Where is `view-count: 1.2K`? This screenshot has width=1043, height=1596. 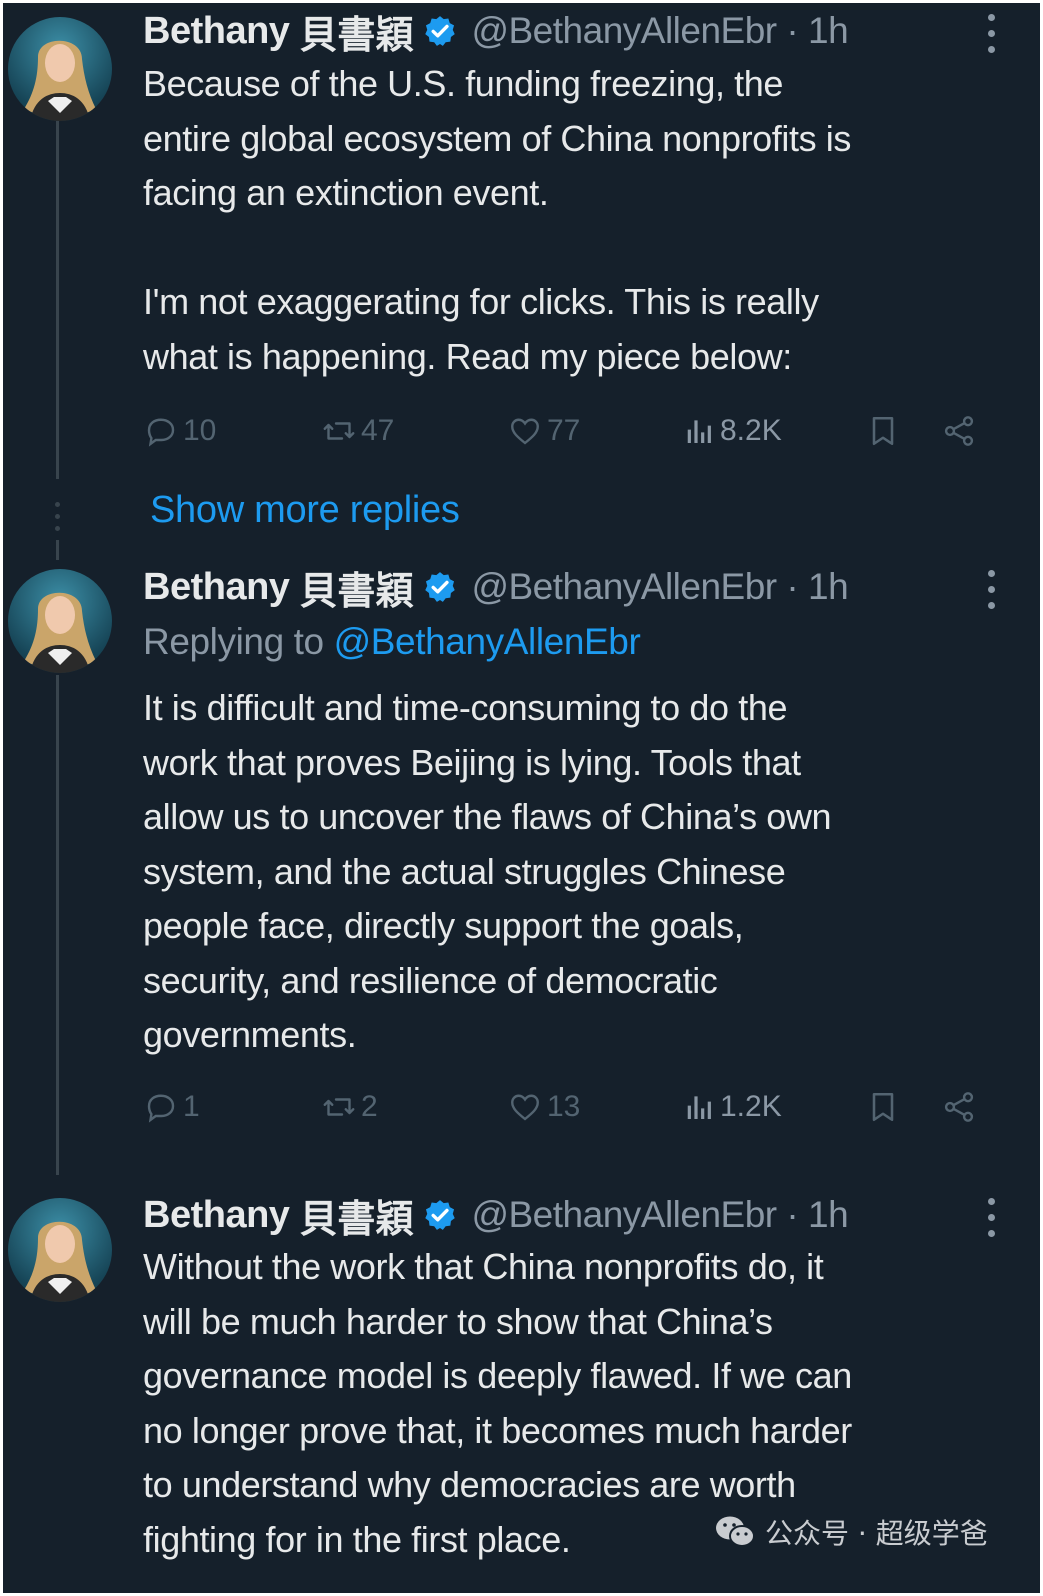 view-count: 1.2K is located at coordinates (751, 1106).